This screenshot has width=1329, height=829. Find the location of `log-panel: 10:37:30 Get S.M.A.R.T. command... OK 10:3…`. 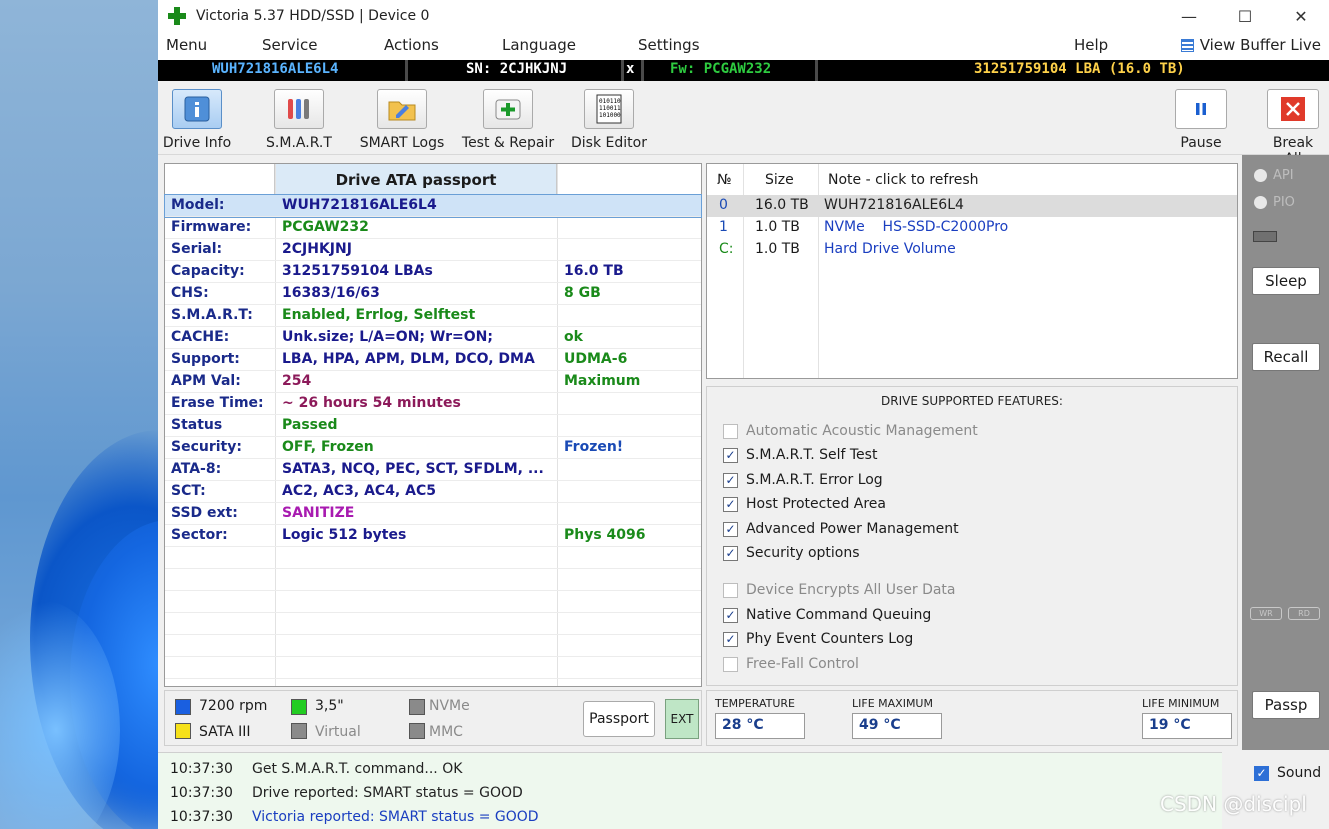

log-panel: 10:37:30 Get S.M.A.R.T. command... OK 10:3… is located at coordinates (690, 790).